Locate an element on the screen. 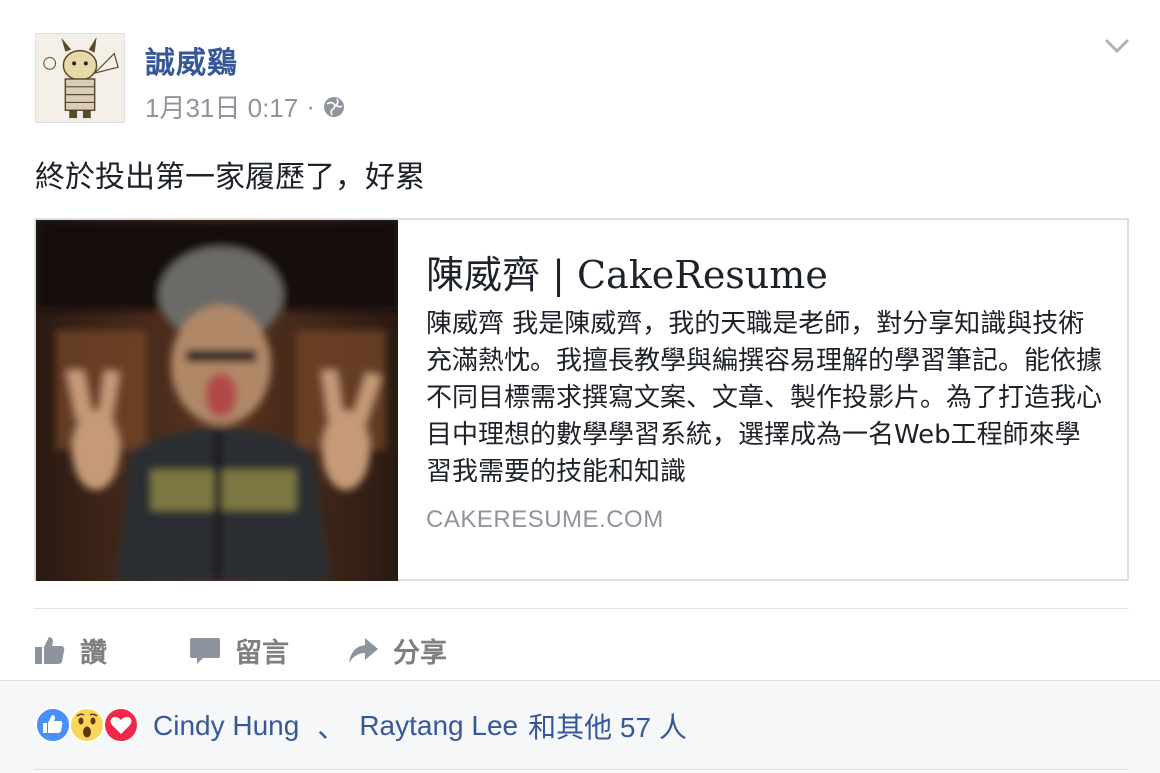  avatar-image is located at coordinates (80, 78).